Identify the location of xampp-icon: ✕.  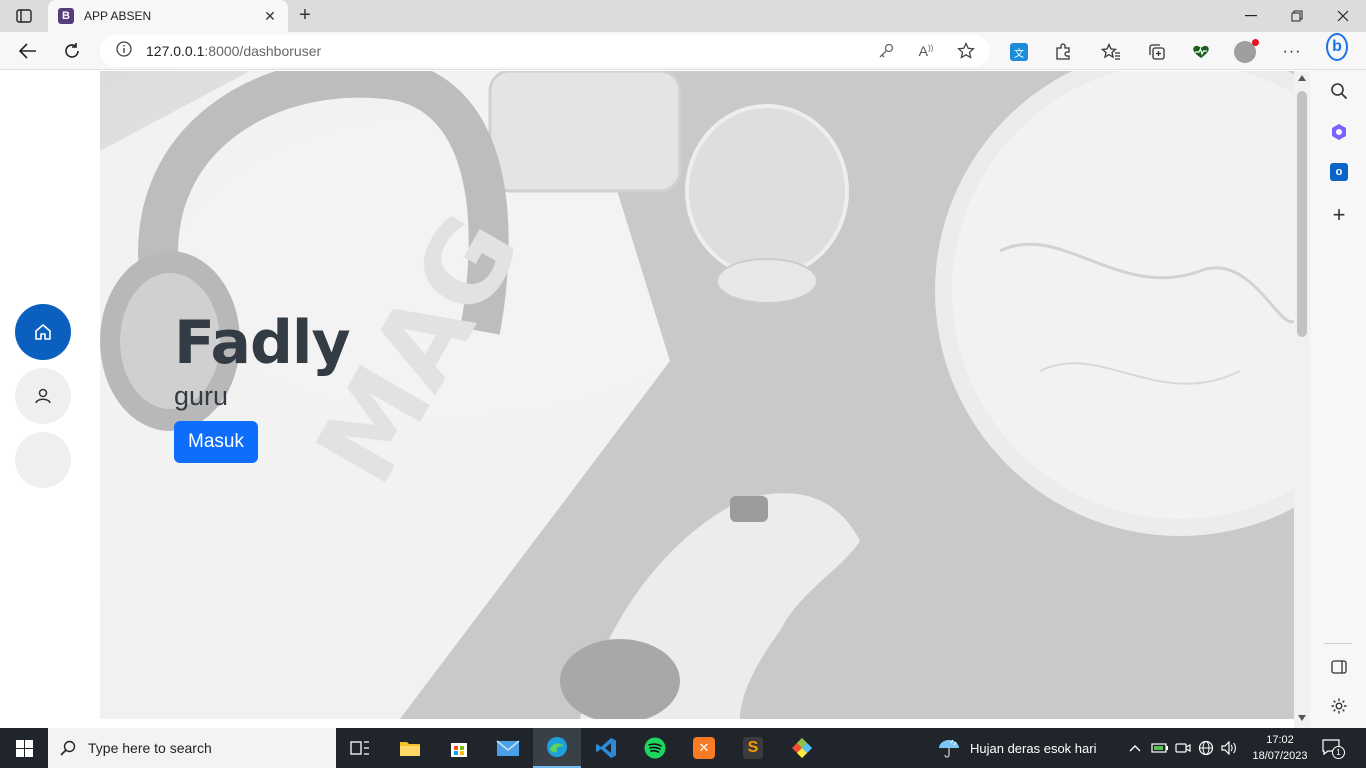
(704, 748).